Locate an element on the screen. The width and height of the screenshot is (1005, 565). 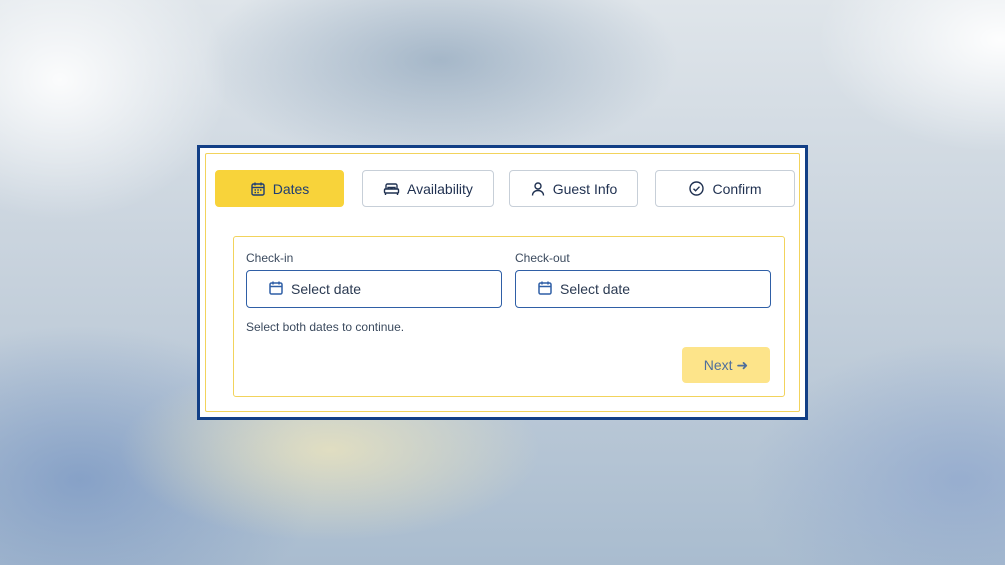
tab-dates: Dates is located at coordinates (279, 188).